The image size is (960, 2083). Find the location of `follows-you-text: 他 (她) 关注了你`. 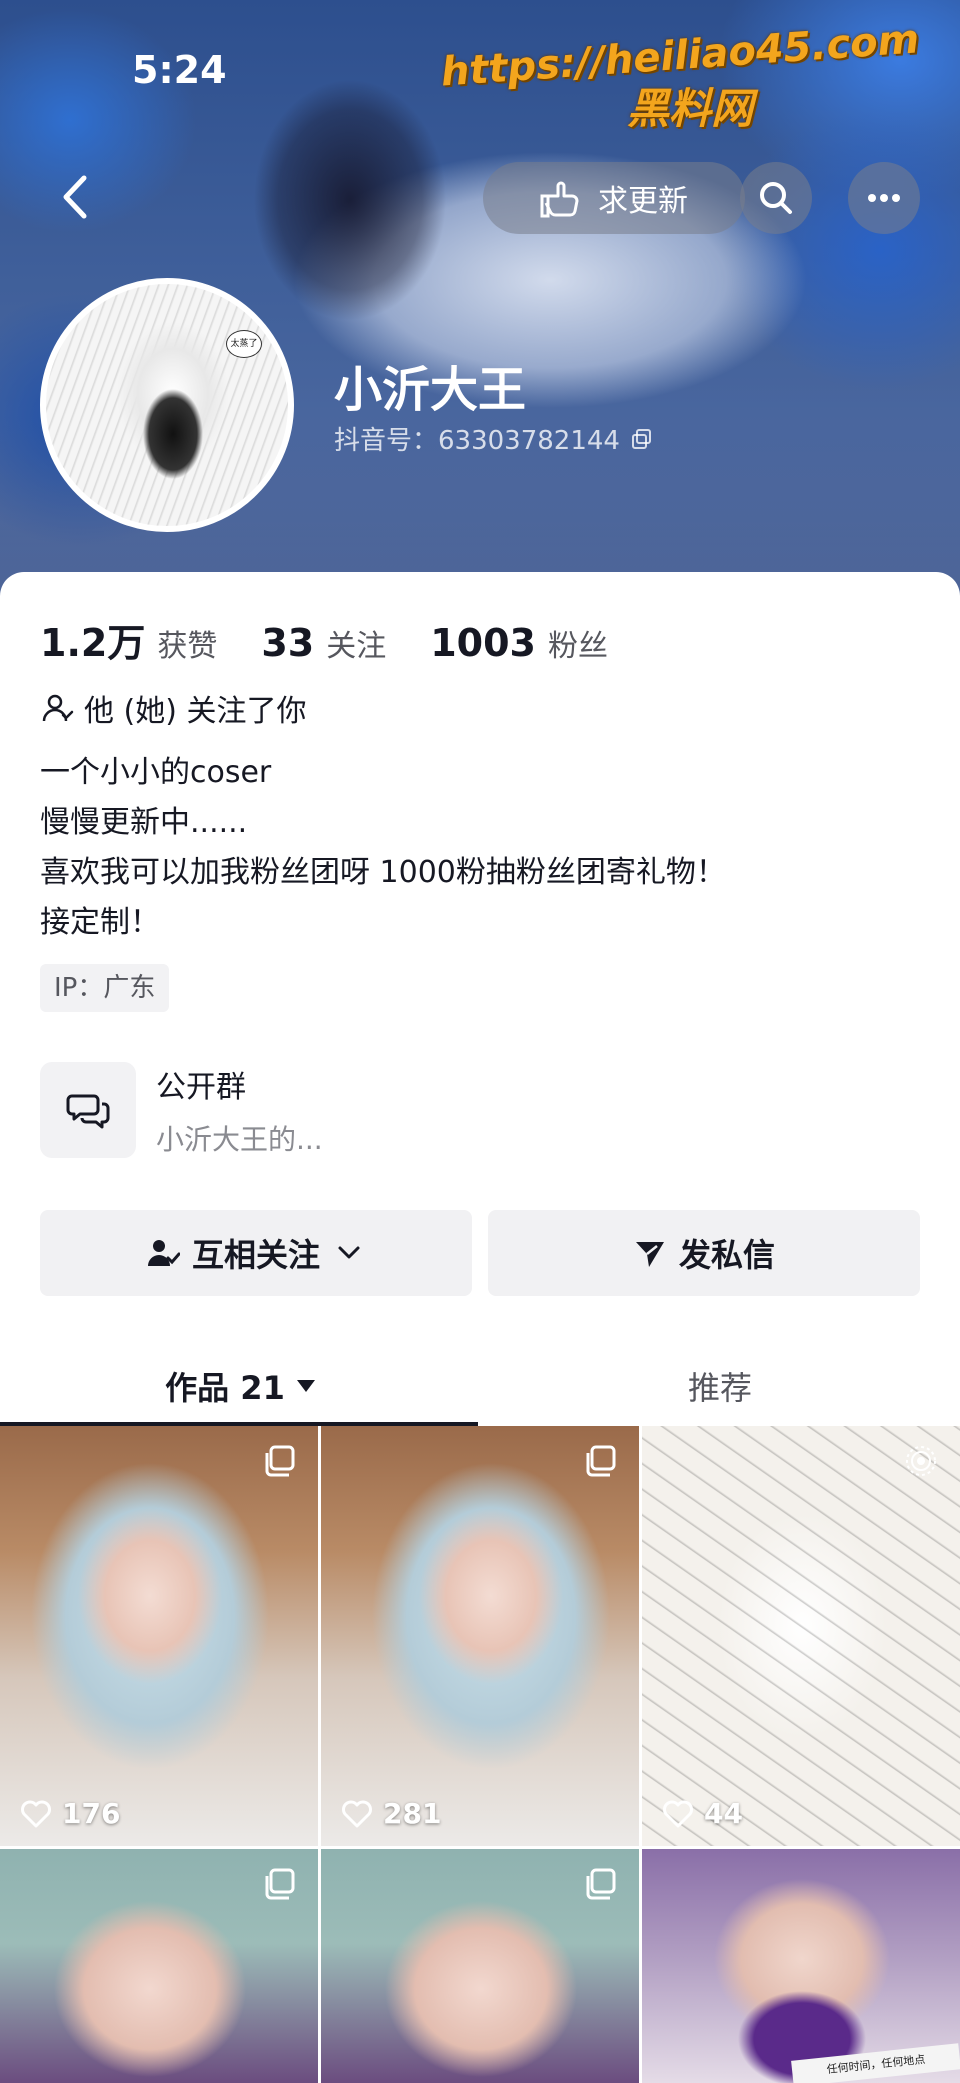

follows-you-text: 他 (她) 关注了你 is located at coordinates (195, 711).